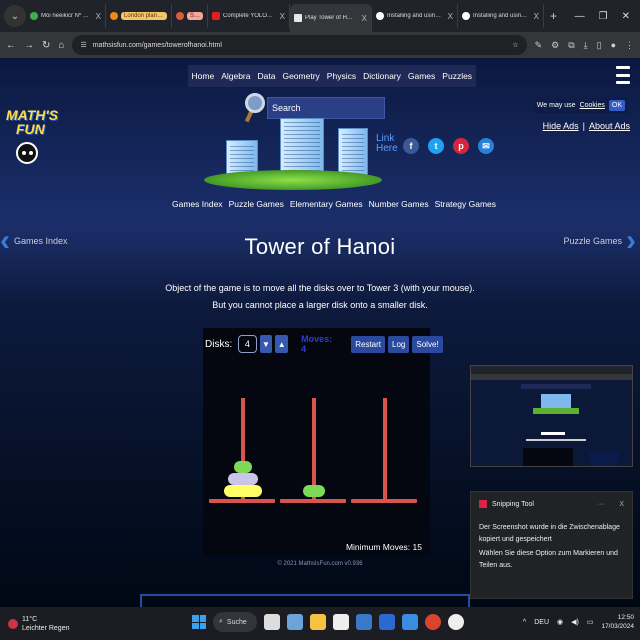 The image size is (640, 640). What do you see at coordinates (324, 344) in the screenshot?
I see `game-controls: Disks: 4 ▼ ▲ Moves: 4 Restart Log Solve!` at bounding box center [324, 344].